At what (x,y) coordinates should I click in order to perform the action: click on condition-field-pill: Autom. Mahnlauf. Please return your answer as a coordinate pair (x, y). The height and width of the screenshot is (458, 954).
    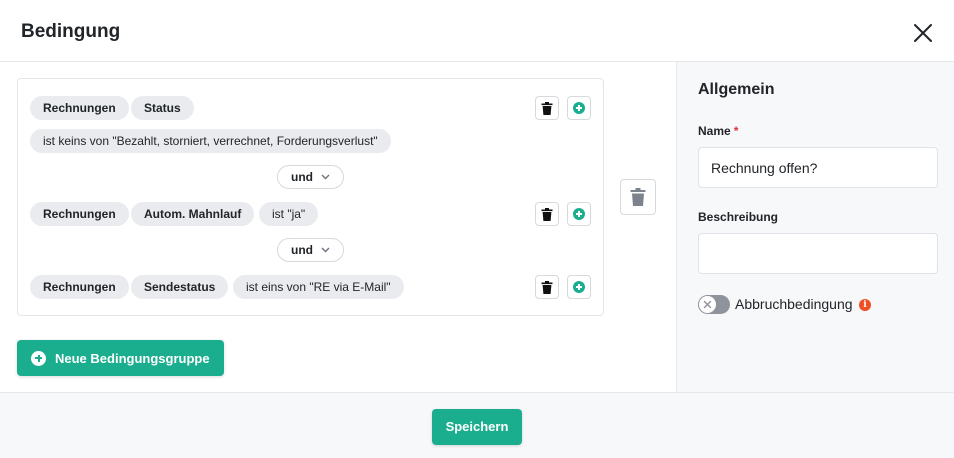
    Looking at the image, I should click on (193, 214).